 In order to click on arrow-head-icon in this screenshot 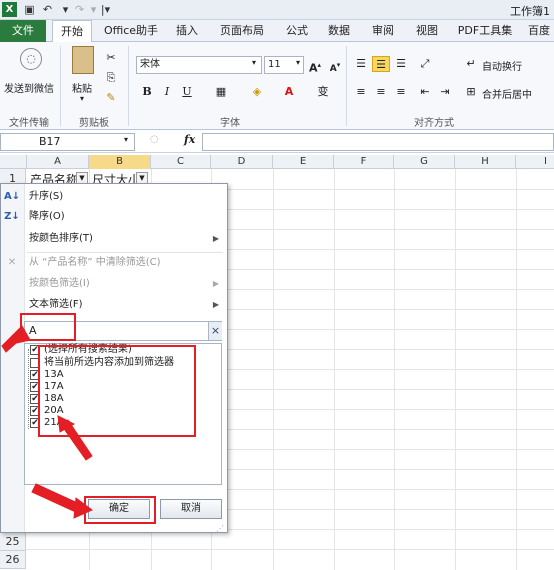, I will do `click(83, 508)`.